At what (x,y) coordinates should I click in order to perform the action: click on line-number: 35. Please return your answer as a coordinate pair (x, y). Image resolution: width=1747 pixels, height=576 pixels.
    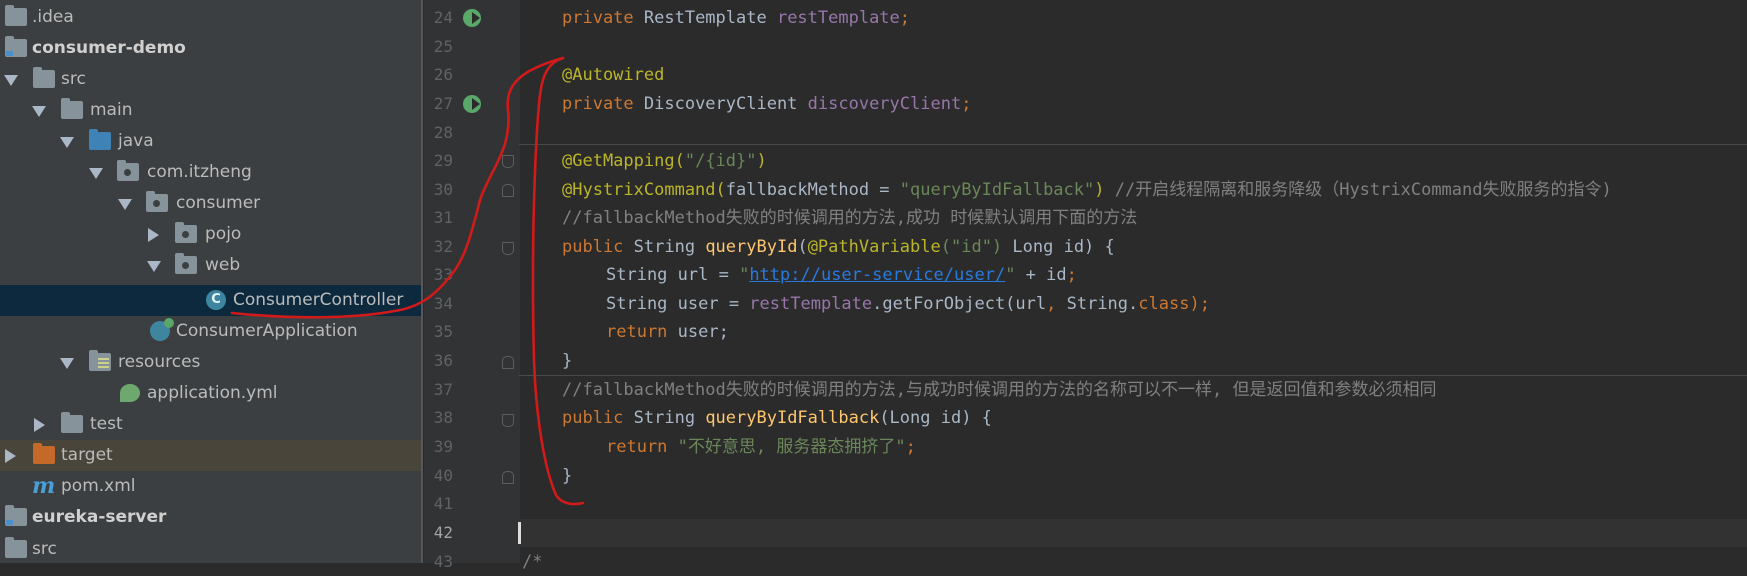
    Looking at the image, I should click on (443, 331).